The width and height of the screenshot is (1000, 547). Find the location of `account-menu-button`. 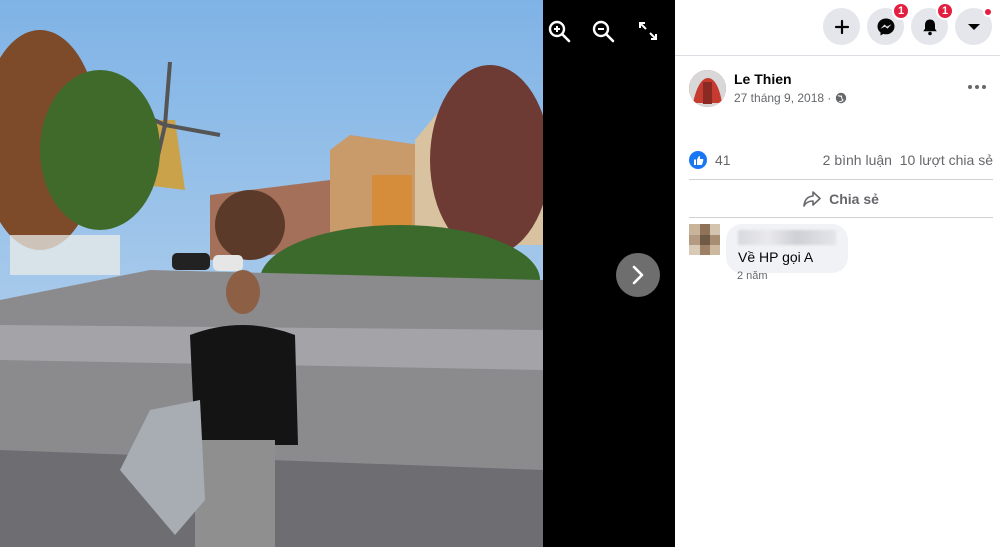

account-menu-button is located at coordinates (974, 26).